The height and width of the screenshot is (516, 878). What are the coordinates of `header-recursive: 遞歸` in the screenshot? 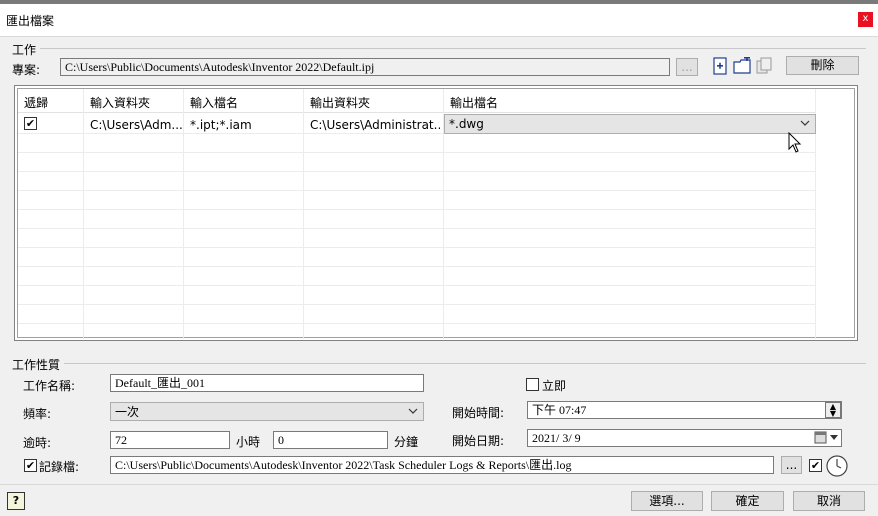 It's located at (51, 101).